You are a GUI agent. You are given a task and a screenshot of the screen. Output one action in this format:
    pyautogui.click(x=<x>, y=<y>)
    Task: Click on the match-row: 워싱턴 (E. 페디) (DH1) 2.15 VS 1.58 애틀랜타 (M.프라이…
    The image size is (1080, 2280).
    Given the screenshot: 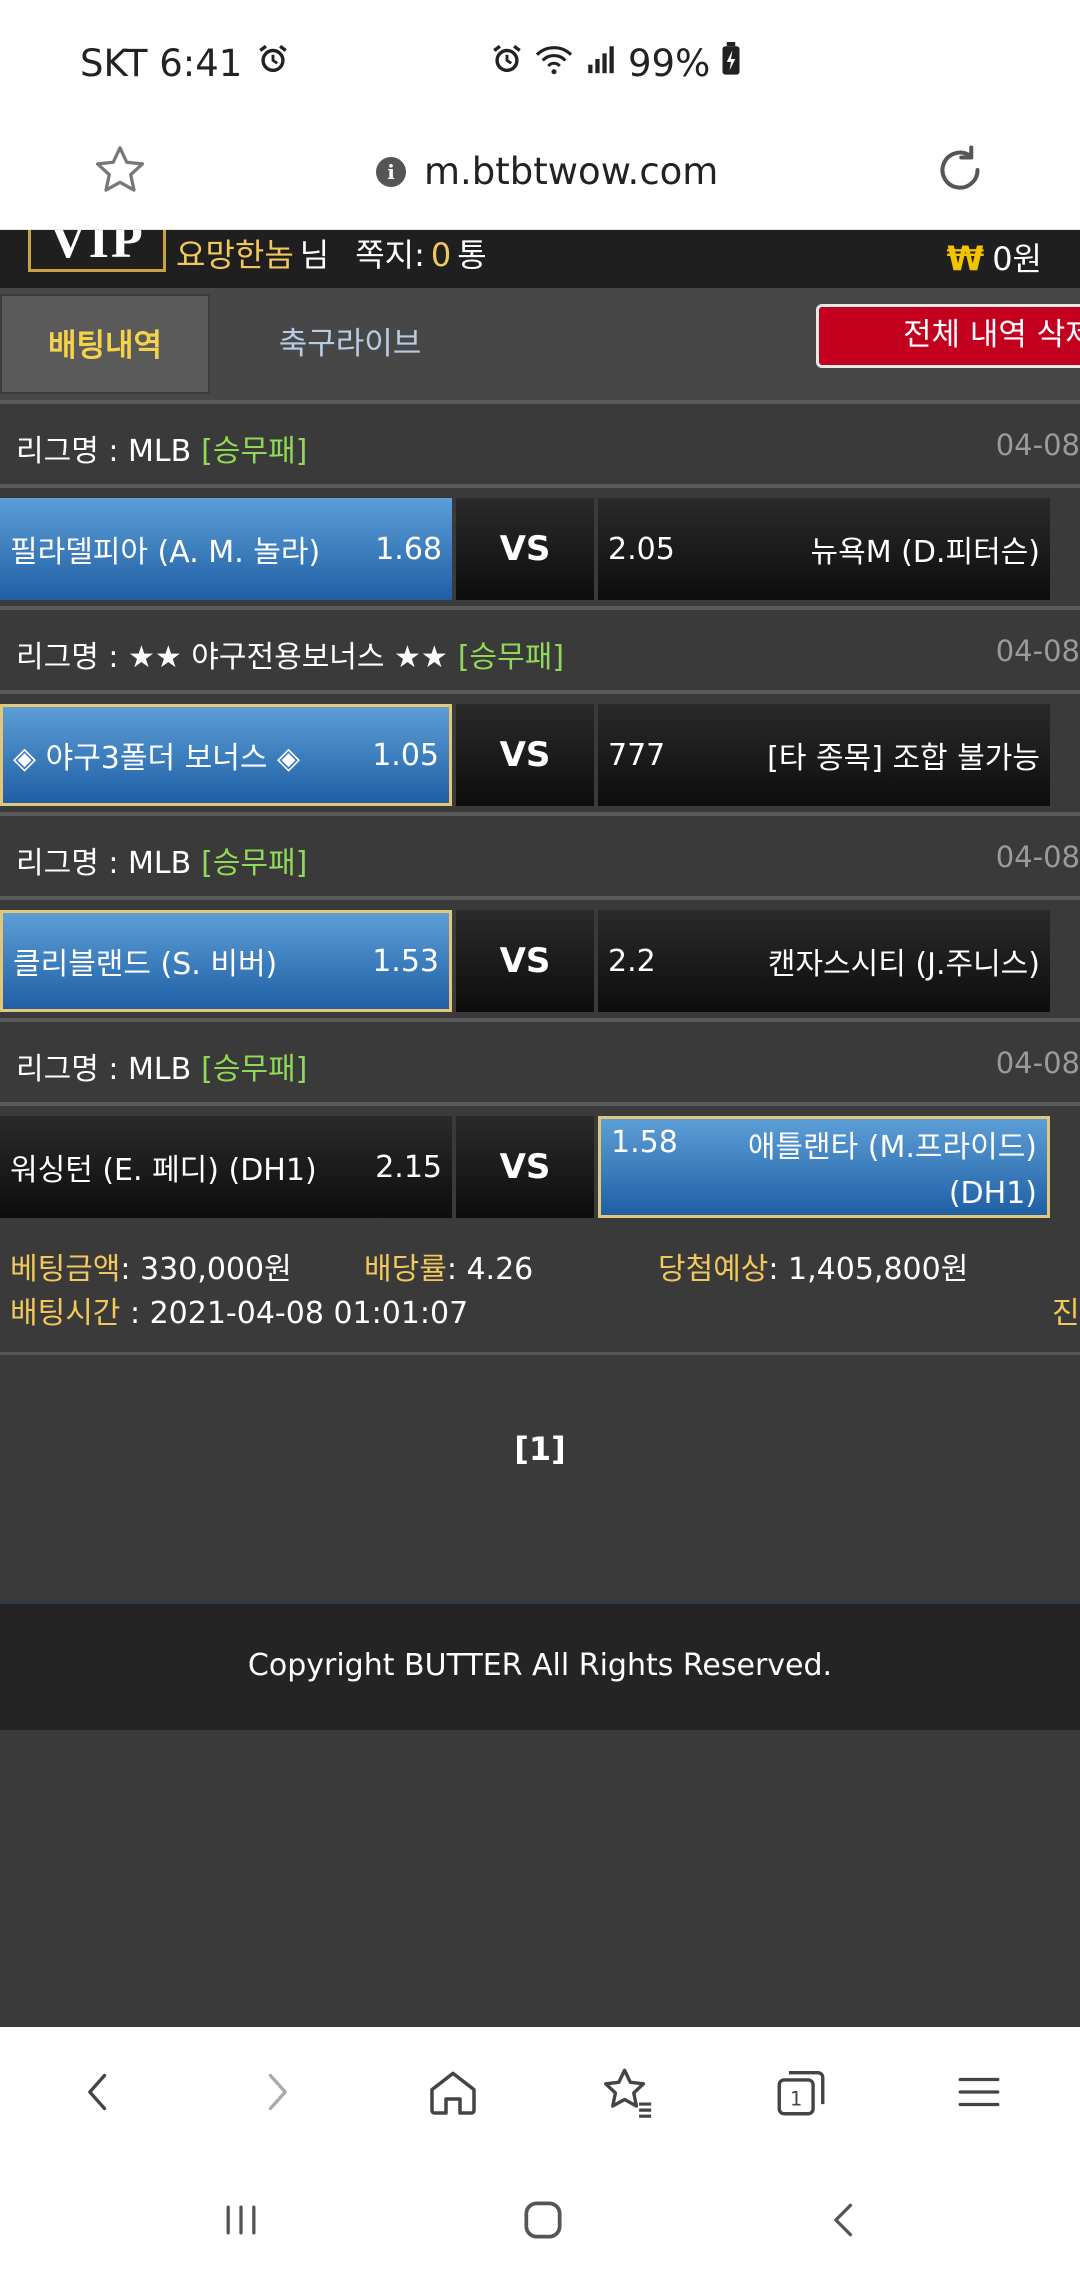 What is the action you would take?
    pyautogui.click(x=540, y=1167)
    